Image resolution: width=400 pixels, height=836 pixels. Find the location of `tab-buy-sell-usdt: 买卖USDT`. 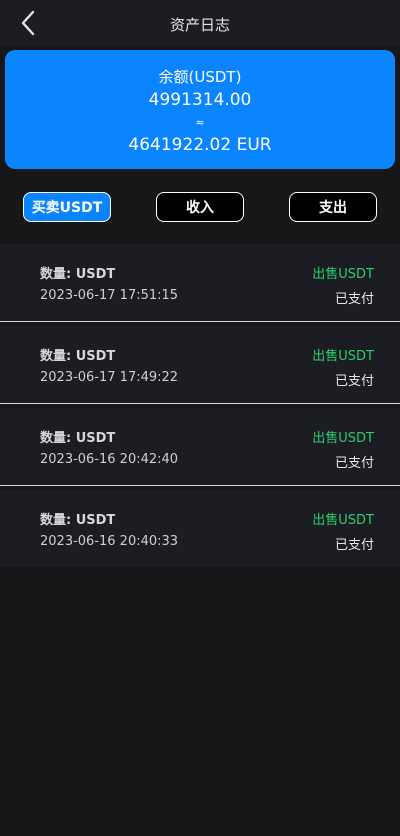

tab-buy-sell-usdt: 买卖USDT is located at coordinates (67, 207).